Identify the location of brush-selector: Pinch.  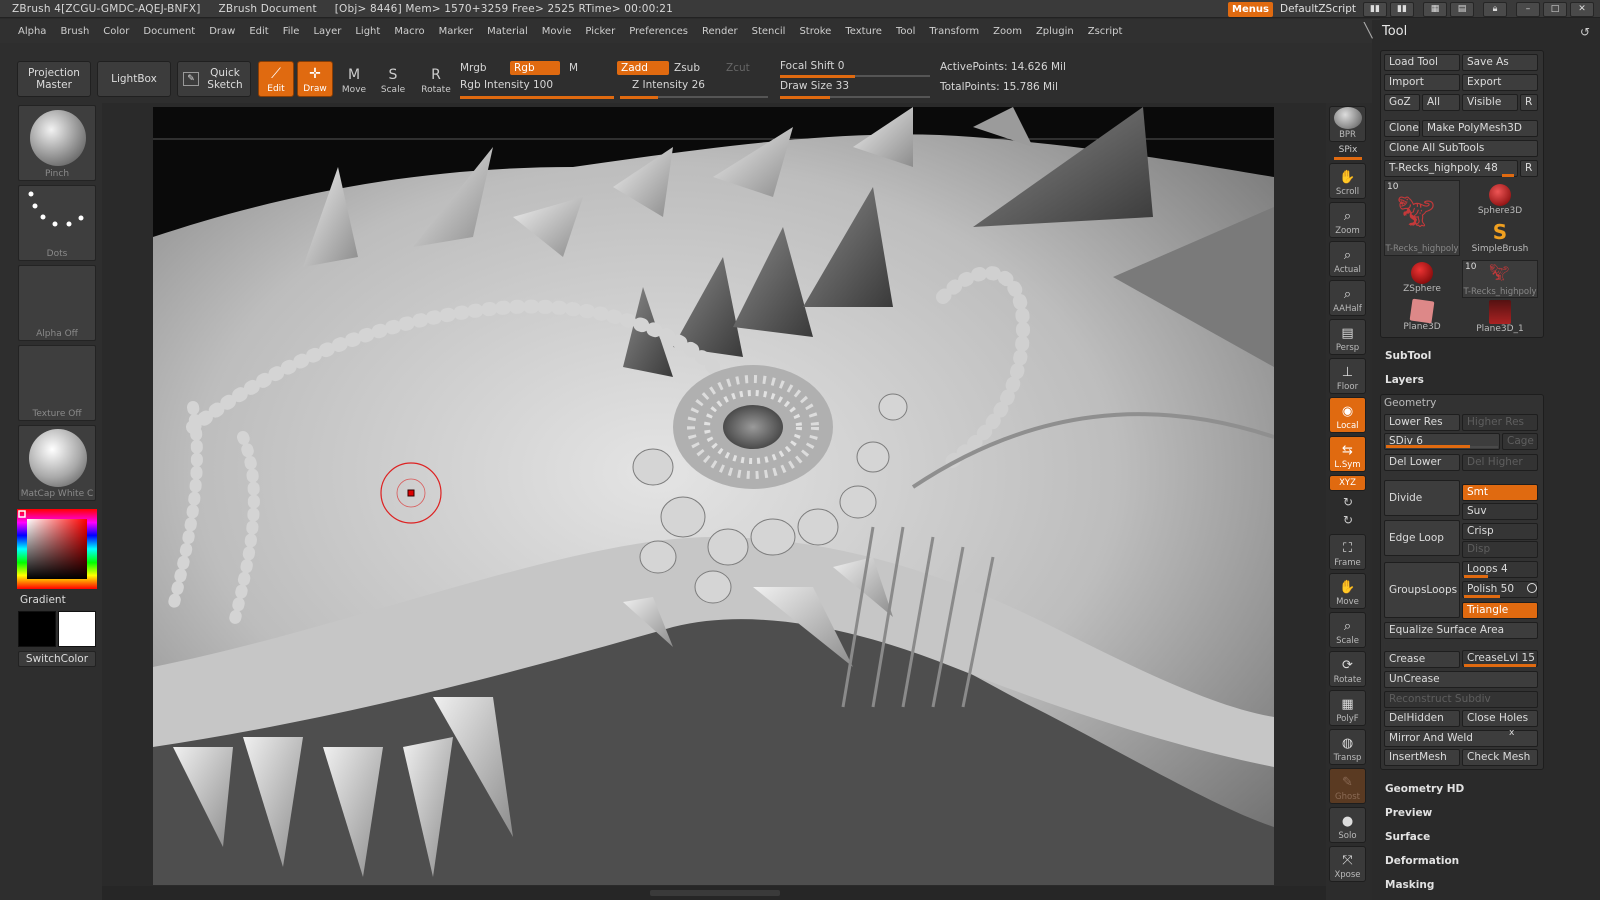
(57, 143).